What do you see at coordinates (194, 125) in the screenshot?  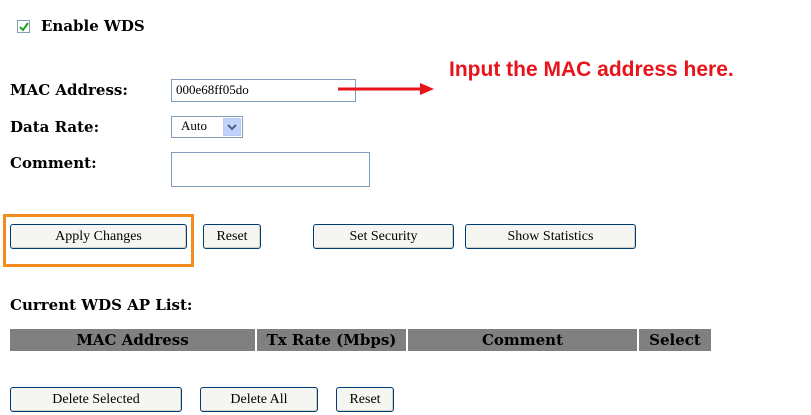 I see `data-rate-value: Auto` at bounding box center [194, 125].